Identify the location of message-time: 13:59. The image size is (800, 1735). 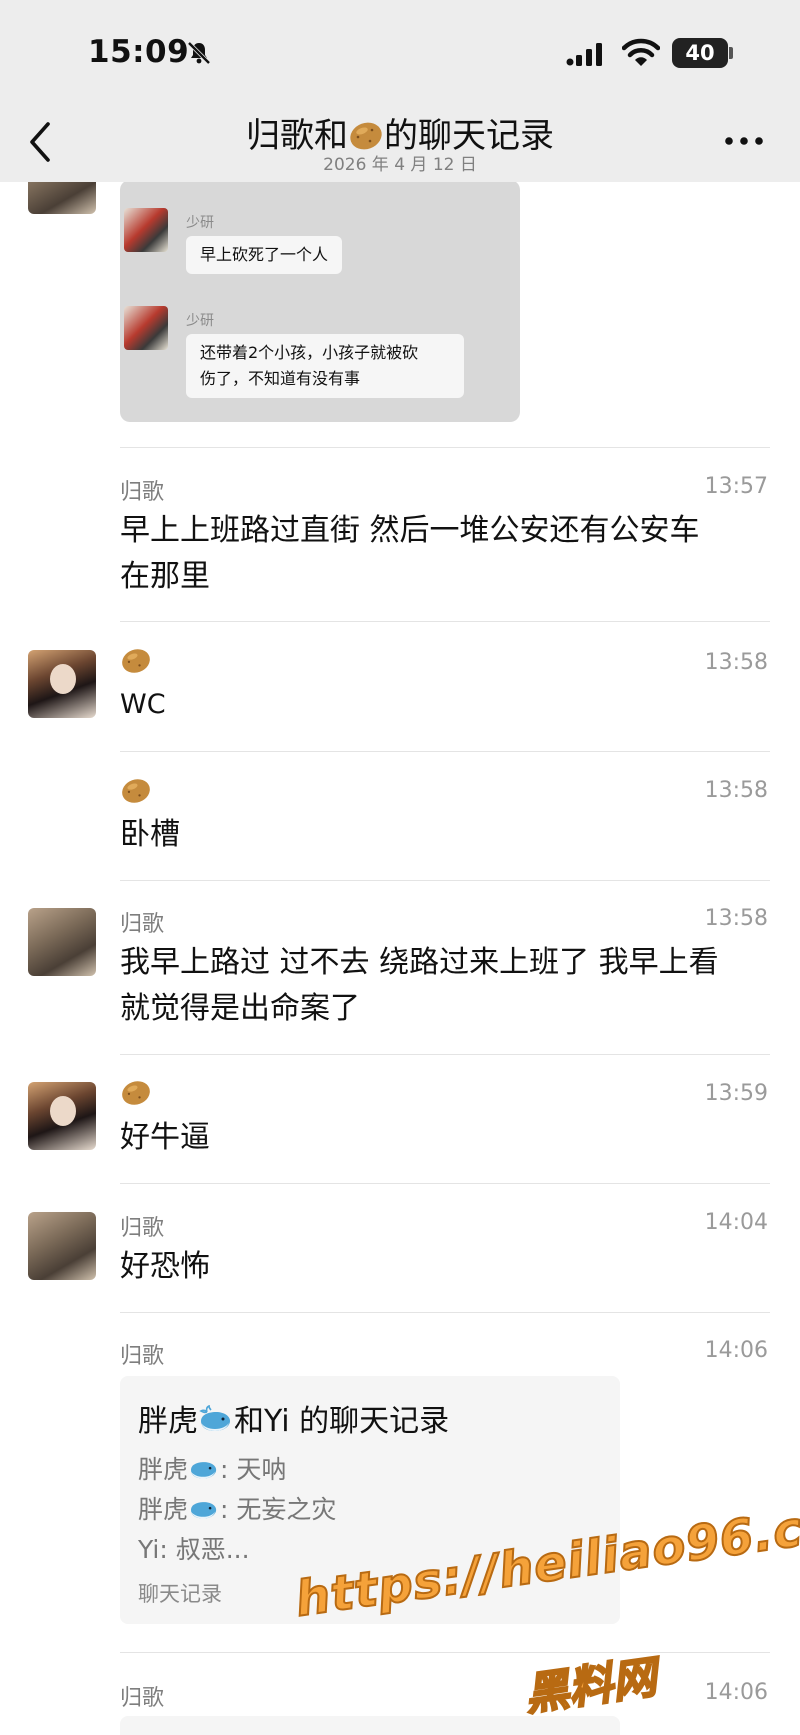
(736, 1093).